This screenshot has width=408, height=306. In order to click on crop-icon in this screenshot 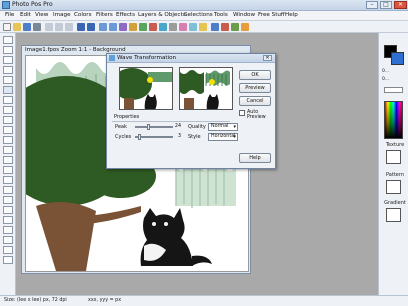, I will do `click(123, 27)`.